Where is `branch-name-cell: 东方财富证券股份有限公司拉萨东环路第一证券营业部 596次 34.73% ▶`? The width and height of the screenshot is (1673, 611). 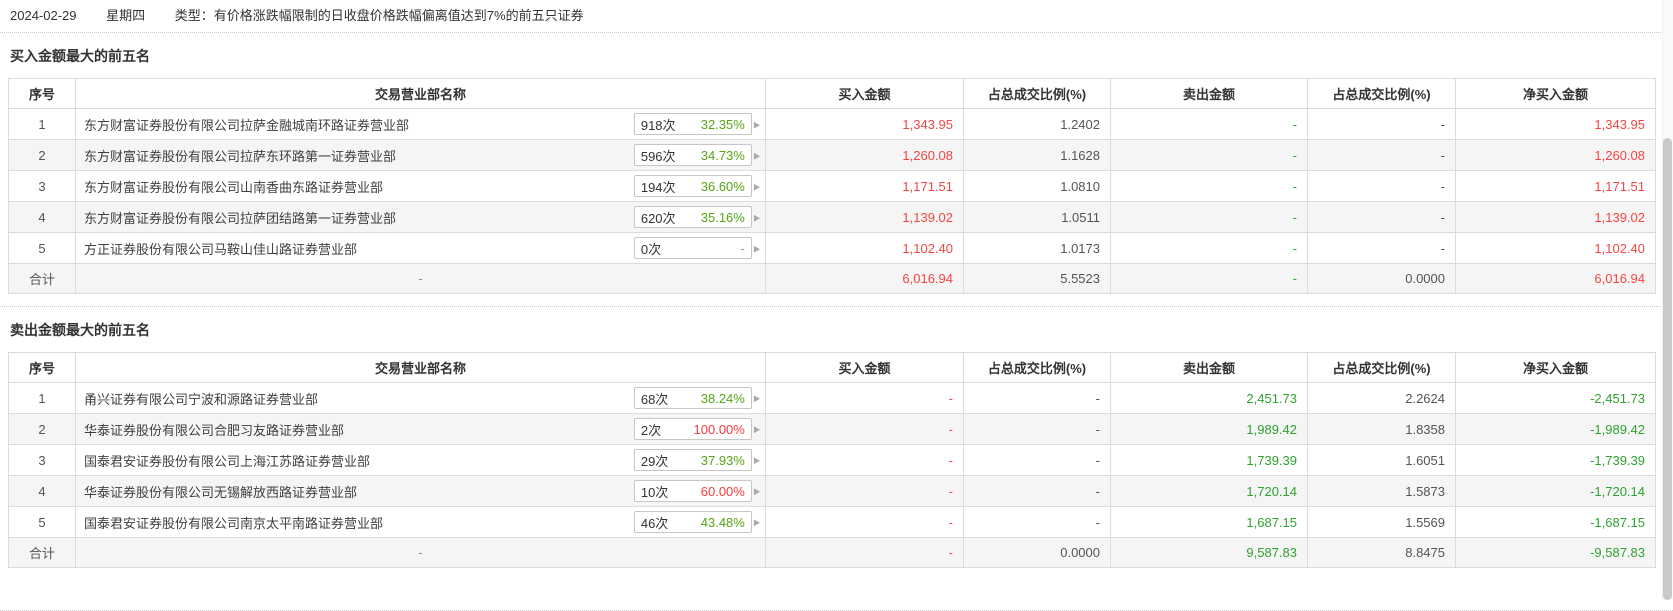 branch-name-cell: 东方财富证券股份有限公司拉萨东环路第一证券营业部 596次 34.73% ▶ is located at coordinates (420, 155).